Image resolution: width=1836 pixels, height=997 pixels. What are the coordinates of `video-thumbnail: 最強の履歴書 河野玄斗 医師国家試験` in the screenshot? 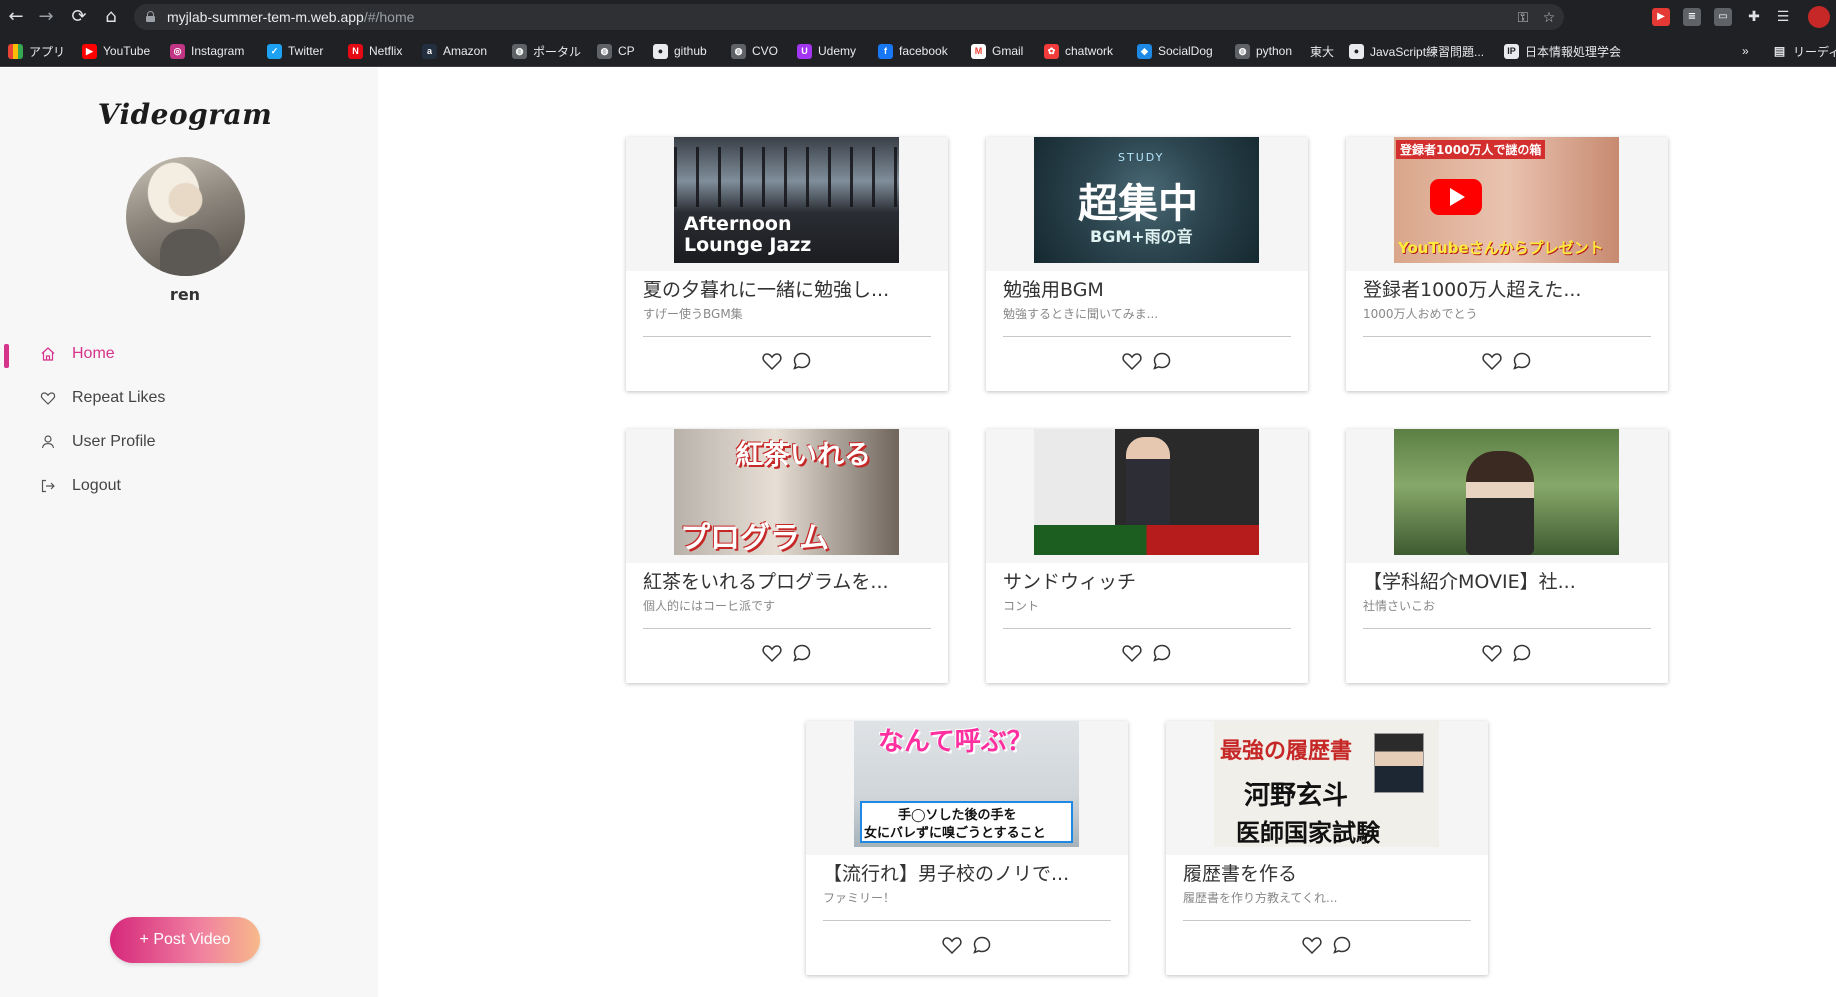 It's located at (1326, 784).